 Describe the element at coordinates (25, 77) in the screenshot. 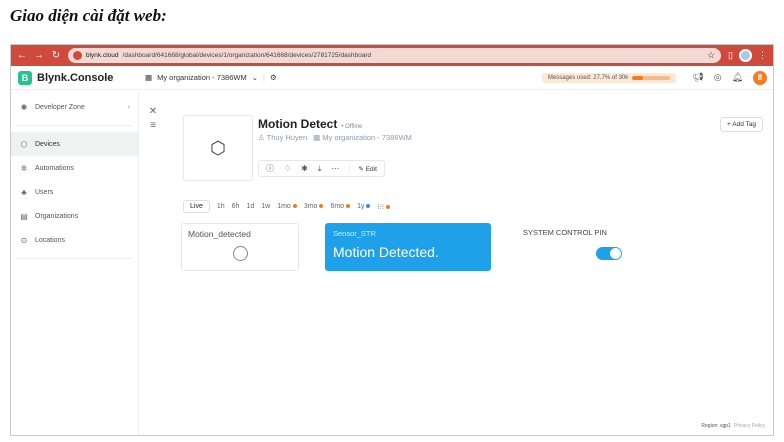

I see `blynk-logo-icon: B` at that location.